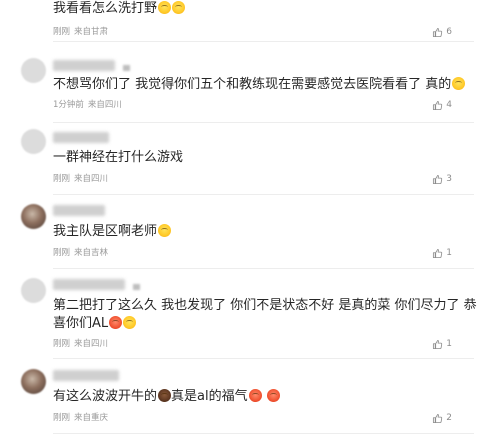 The height and width of the screenshot is (440, 500). What do you see at coordinates (449, 418) in the screenshot?
I see `like-count: 2` at bounding box center [449, 418].